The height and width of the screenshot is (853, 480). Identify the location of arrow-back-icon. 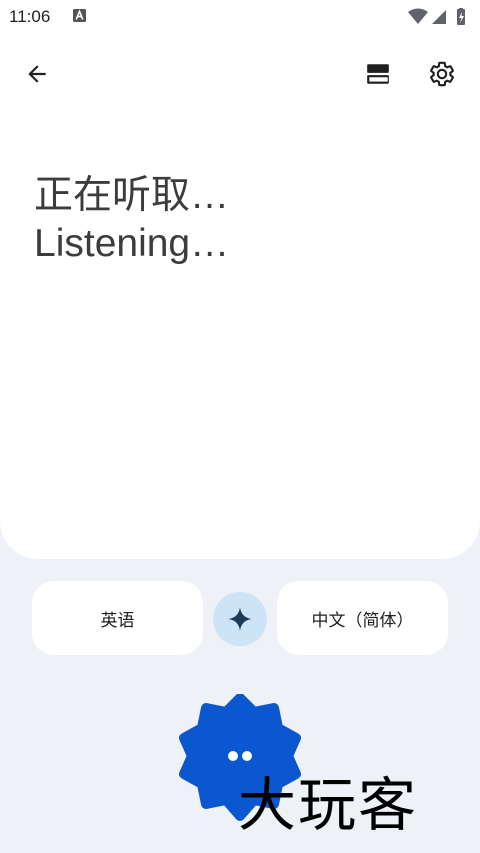
(37, 74).